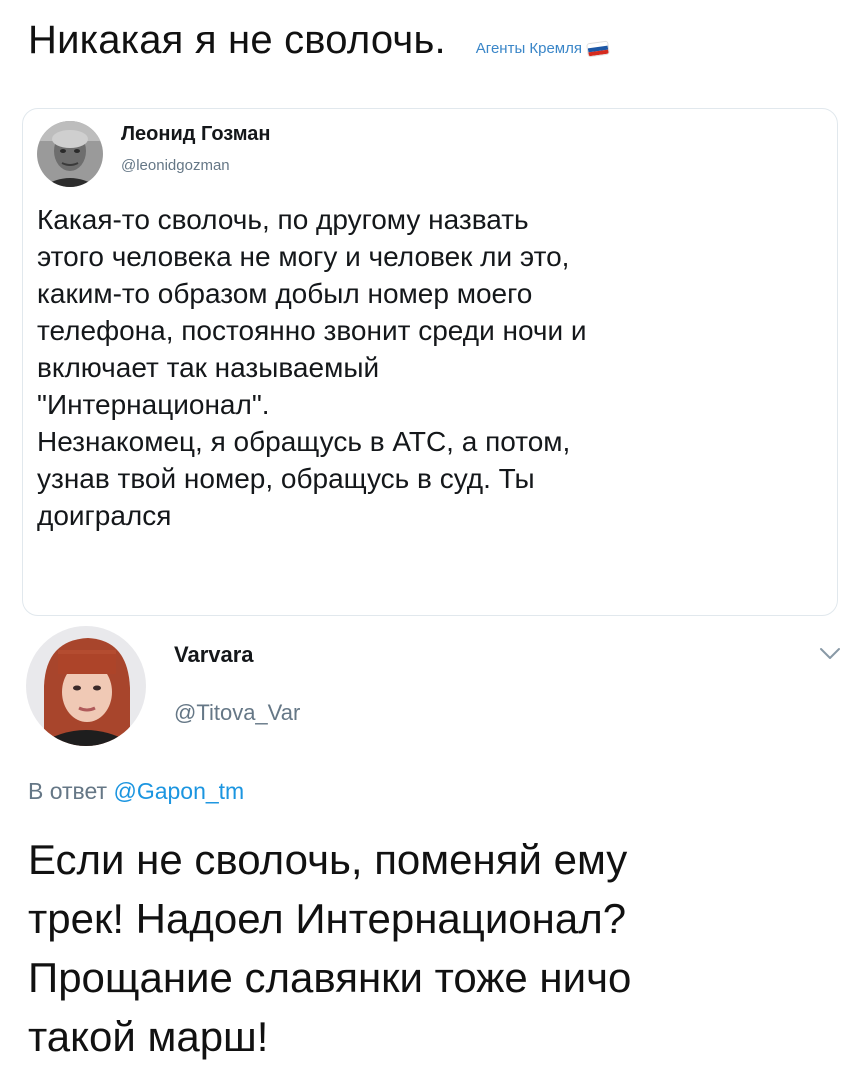  I want to click on chevron-down-icon, so click(830, 654).